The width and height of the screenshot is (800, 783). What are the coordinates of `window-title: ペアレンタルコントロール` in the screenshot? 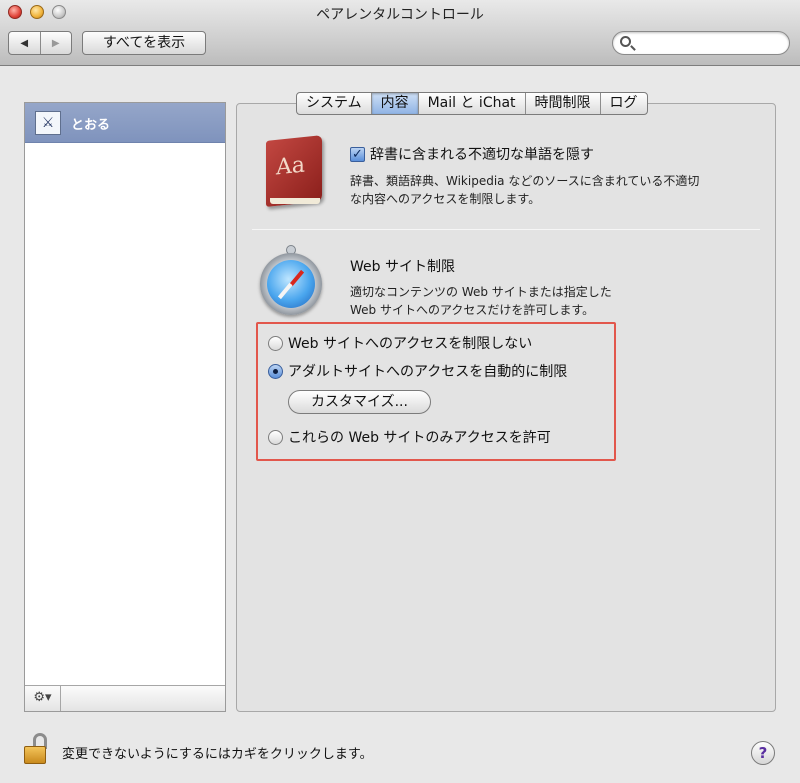 It's located at (400, 15).